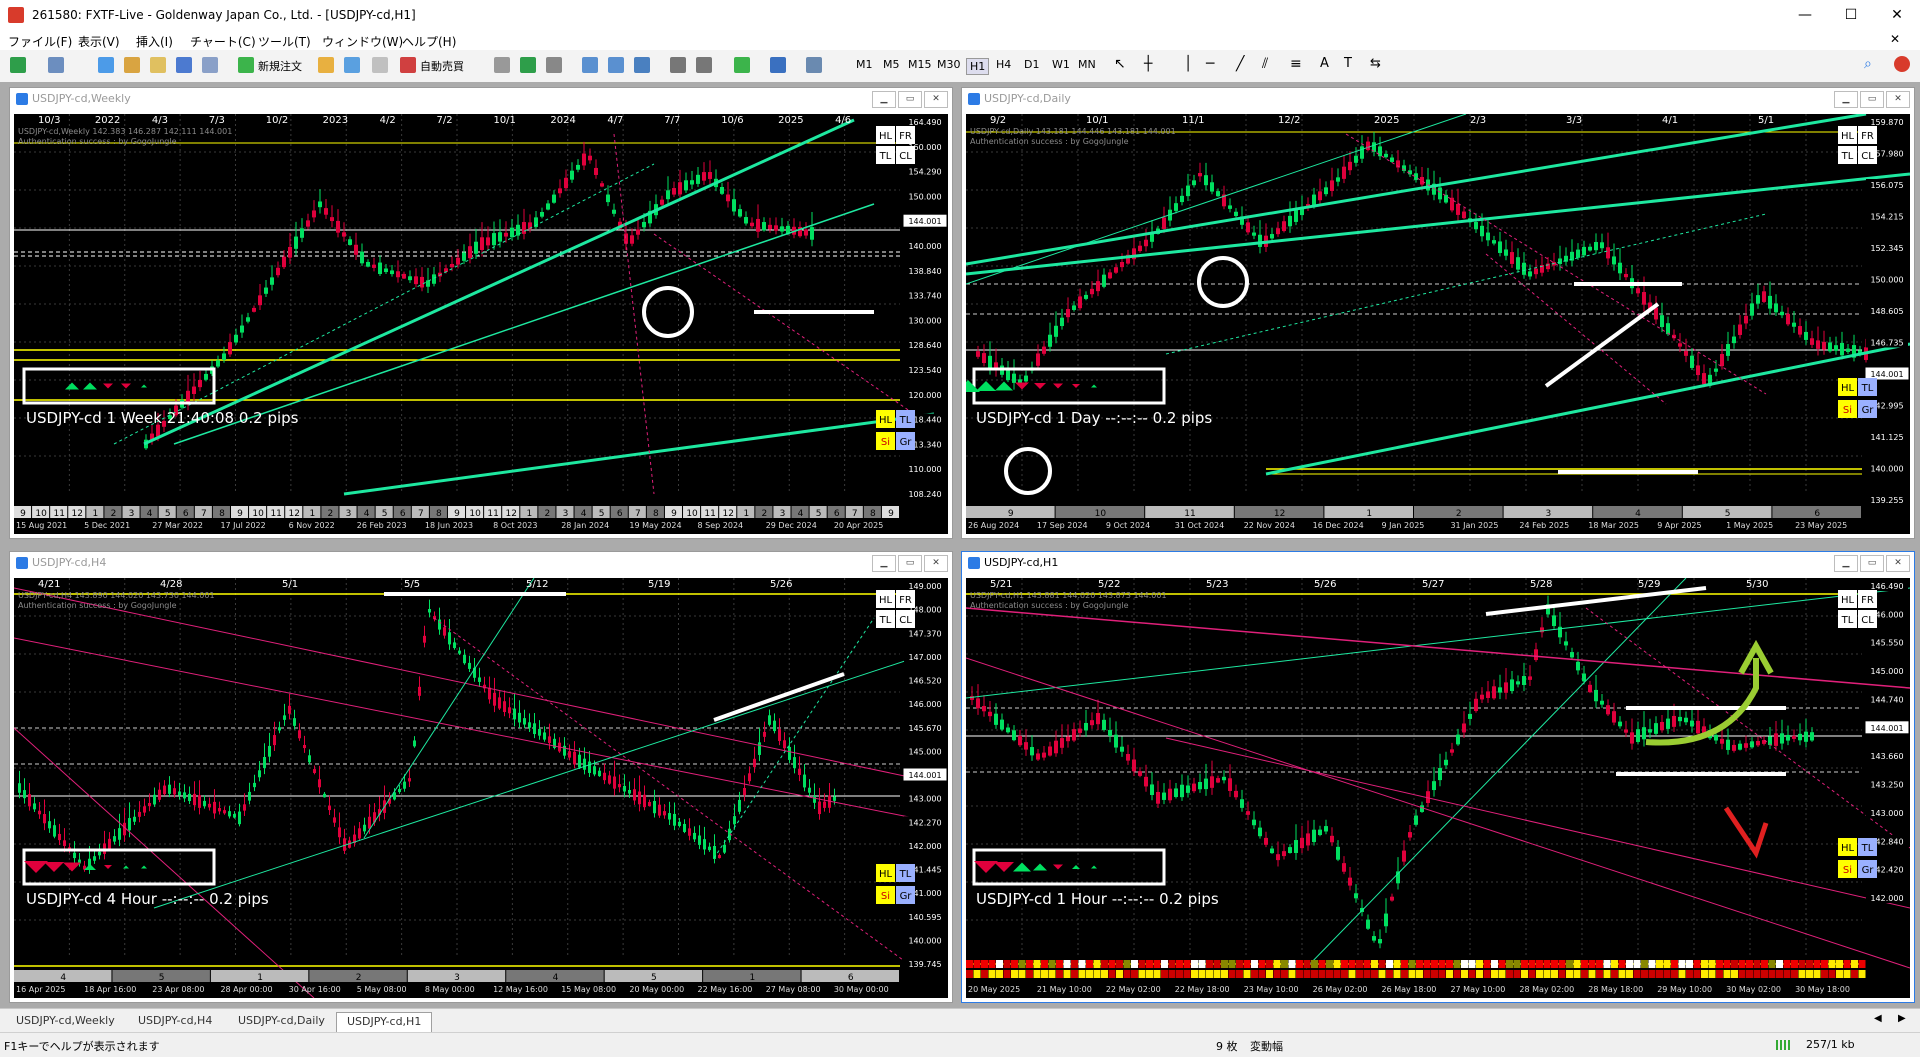 This screenshot has width=1920, height=1057. What do you see at coordinates (280, 66) in the screenshot?
I see `new-order-button: 新規注文` at bounding box center [280, 66].